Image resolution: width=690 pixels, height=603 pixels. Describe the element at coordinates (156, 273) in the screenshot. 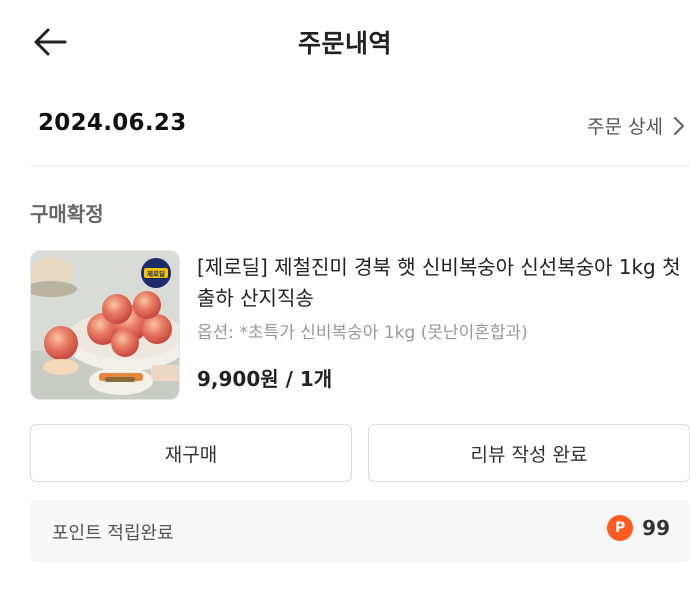

I see `thumbnail-badge-text: 제로딜` at that location.